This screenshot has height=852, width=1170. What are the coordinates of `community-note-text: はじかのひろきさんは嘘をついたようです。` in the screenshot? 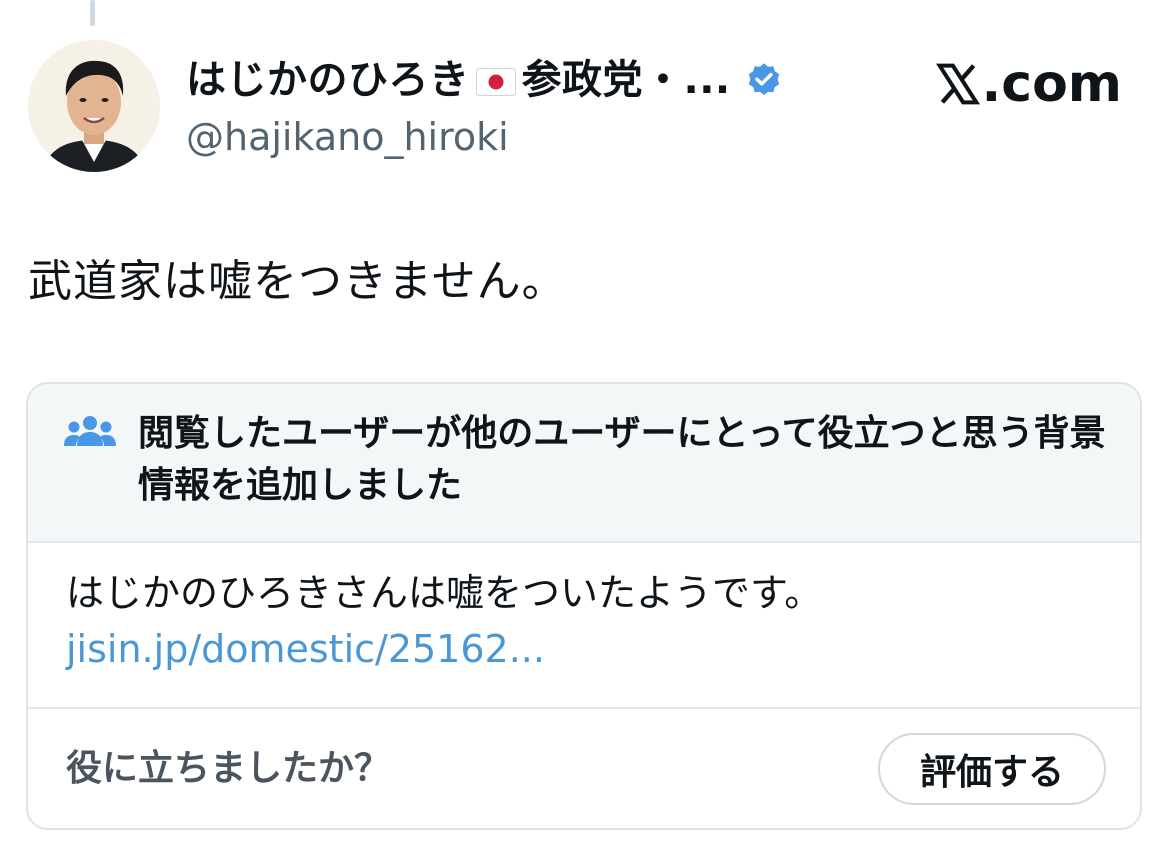 It's located at (444, 593).